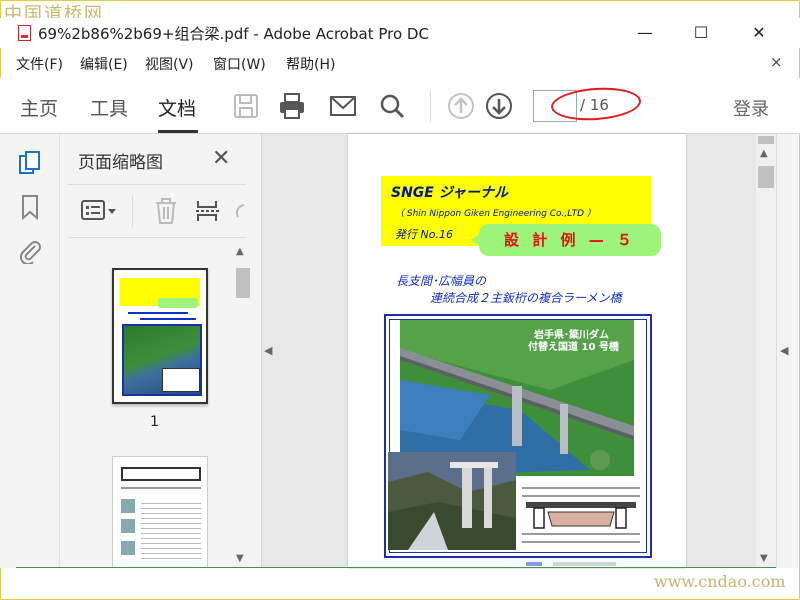 The width and height of the screenshot is (800, 600). I want to click on pages-icon, so click(30, 163).